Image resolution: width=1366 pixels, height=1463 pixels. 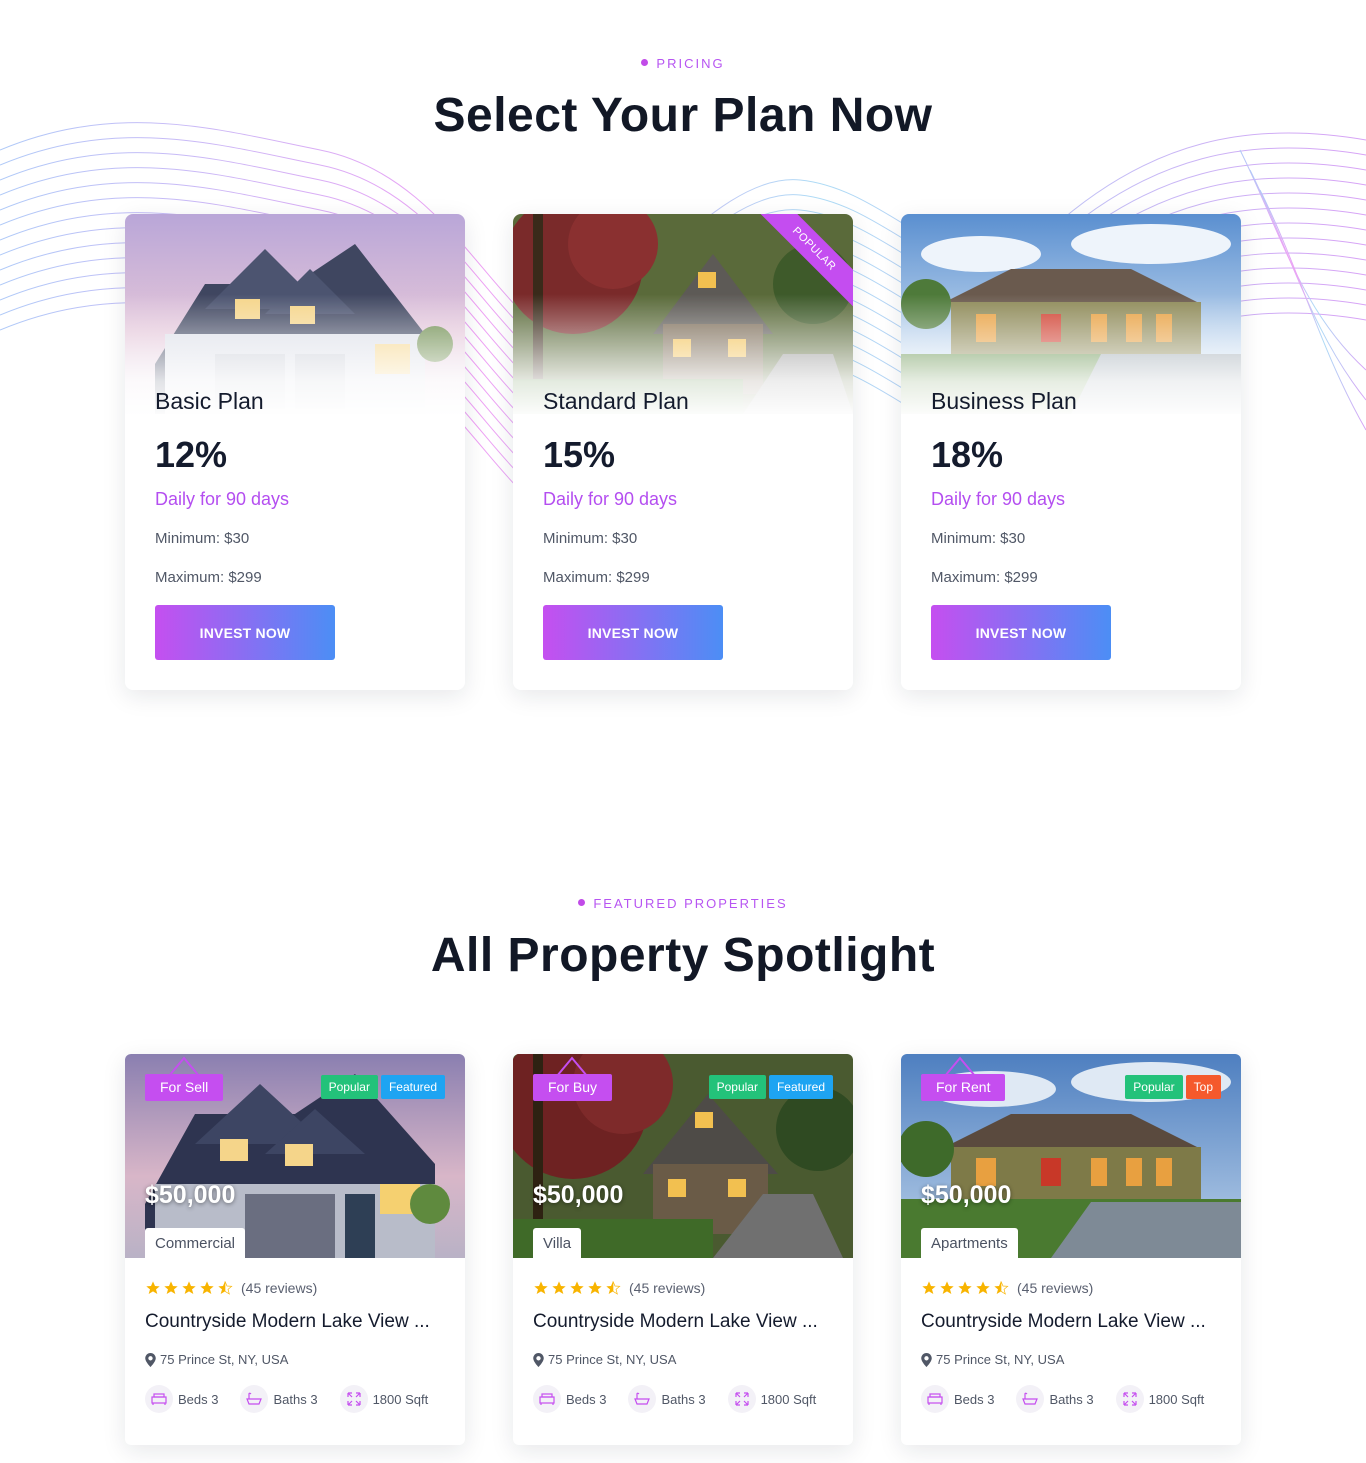 I want to click on feature-area: 1800 Sqft, so click(x=1160, y=1399).